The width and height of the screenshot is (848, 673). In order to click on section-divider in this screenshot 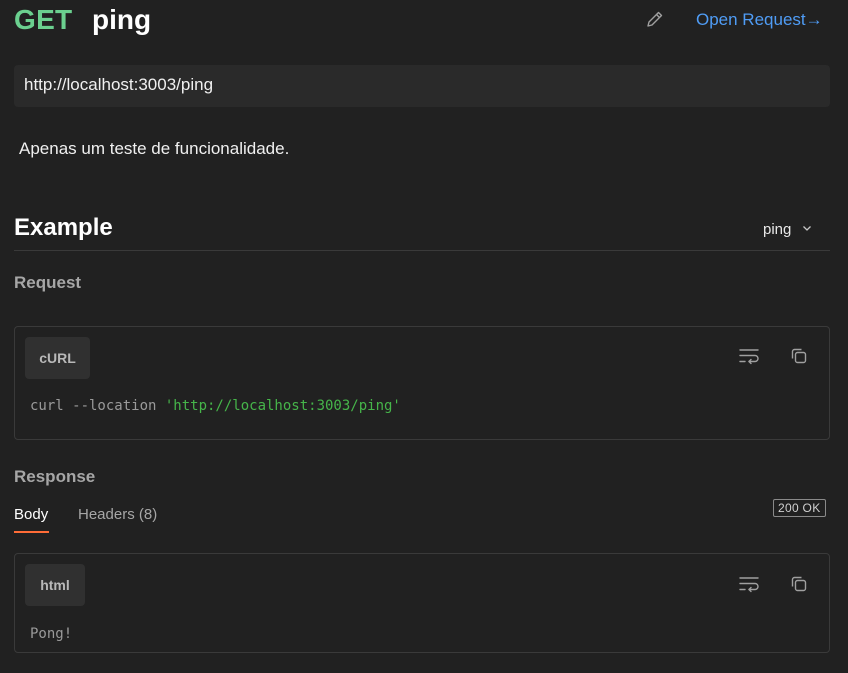, I will do `click(422, 250)`.